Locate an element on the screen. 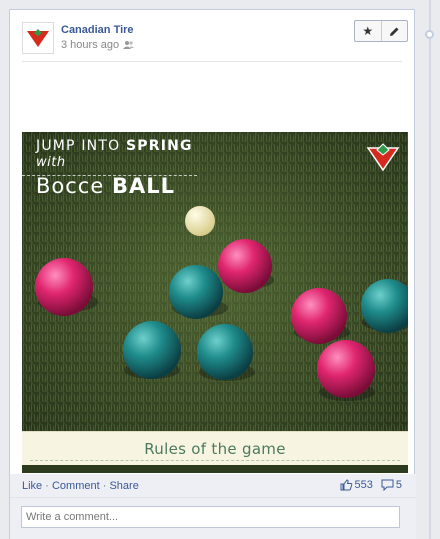 The width and height of the screenshot is (440, 539). star-button: ★ is located at coordinates (368, 31).